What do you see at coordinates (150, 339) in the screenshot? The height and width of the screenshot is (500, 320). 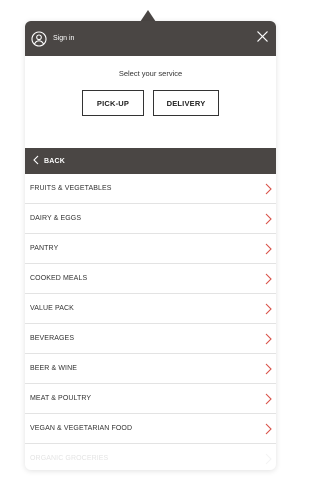 I see `category-item-beverages: BEVERAGES` at bounding box center [150, 339].